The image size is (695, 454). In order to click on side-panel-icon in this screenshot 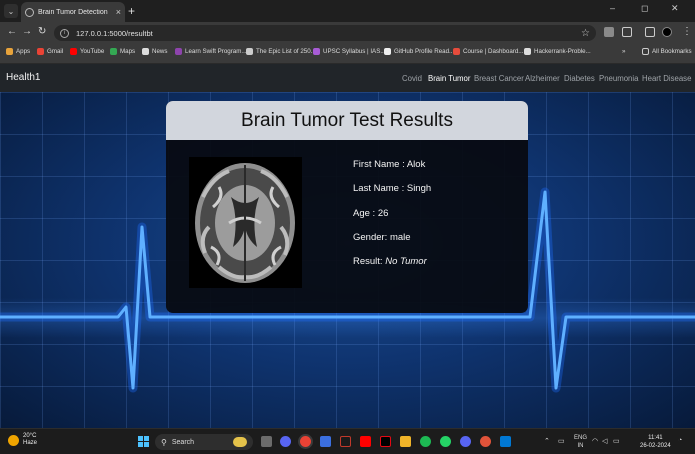, I will do `click(650, 32)`.